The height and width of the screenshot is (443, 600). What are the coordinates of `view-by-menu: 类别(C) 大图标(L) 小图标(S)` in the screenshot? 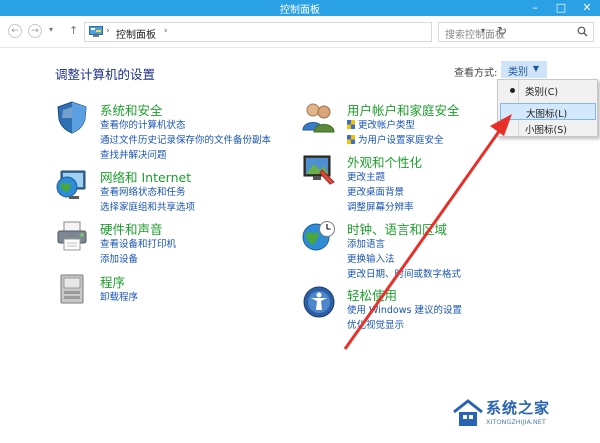 It's located at (547, 108).